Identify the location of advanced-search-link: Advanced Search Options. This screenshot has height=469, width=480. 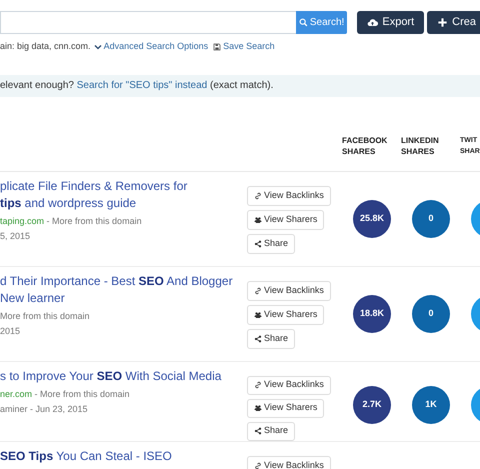
(151, 47).